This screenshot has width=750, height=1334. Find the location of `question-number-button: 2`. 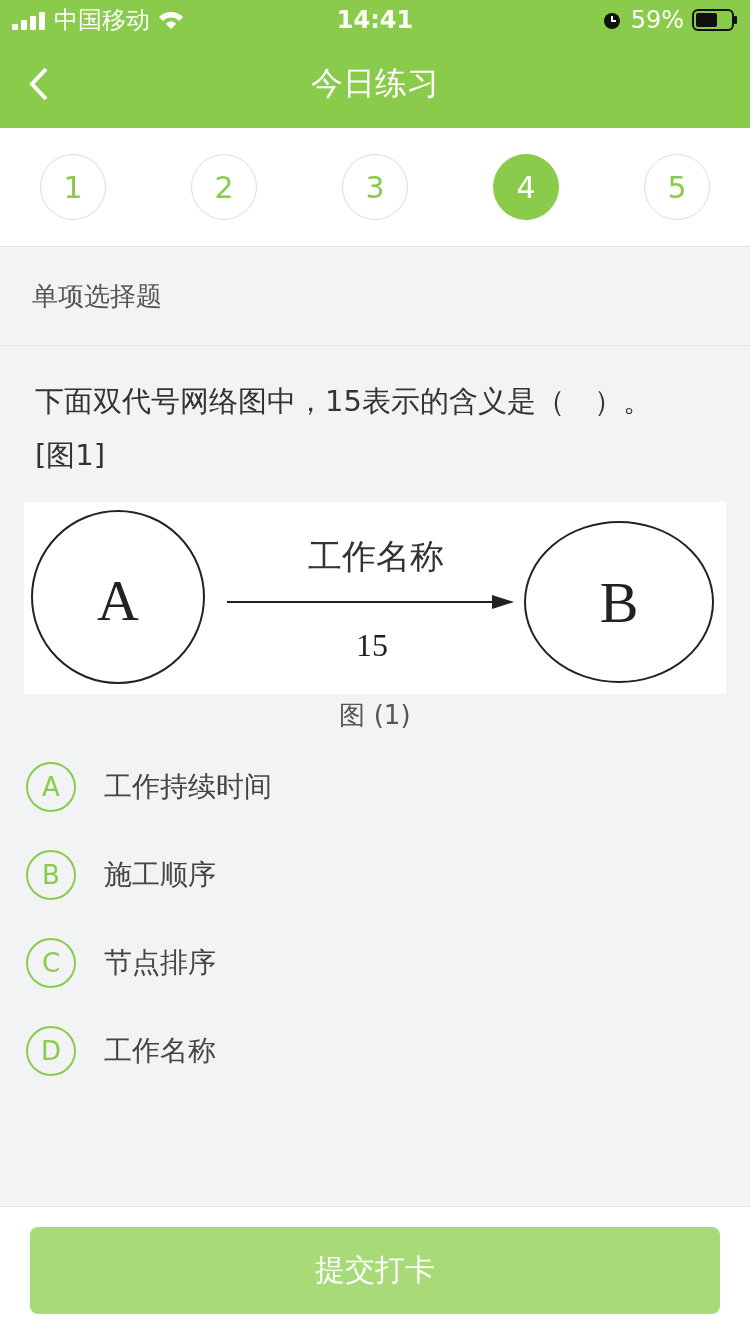

question-number-button: 2 is located at coordinates (224, 187).